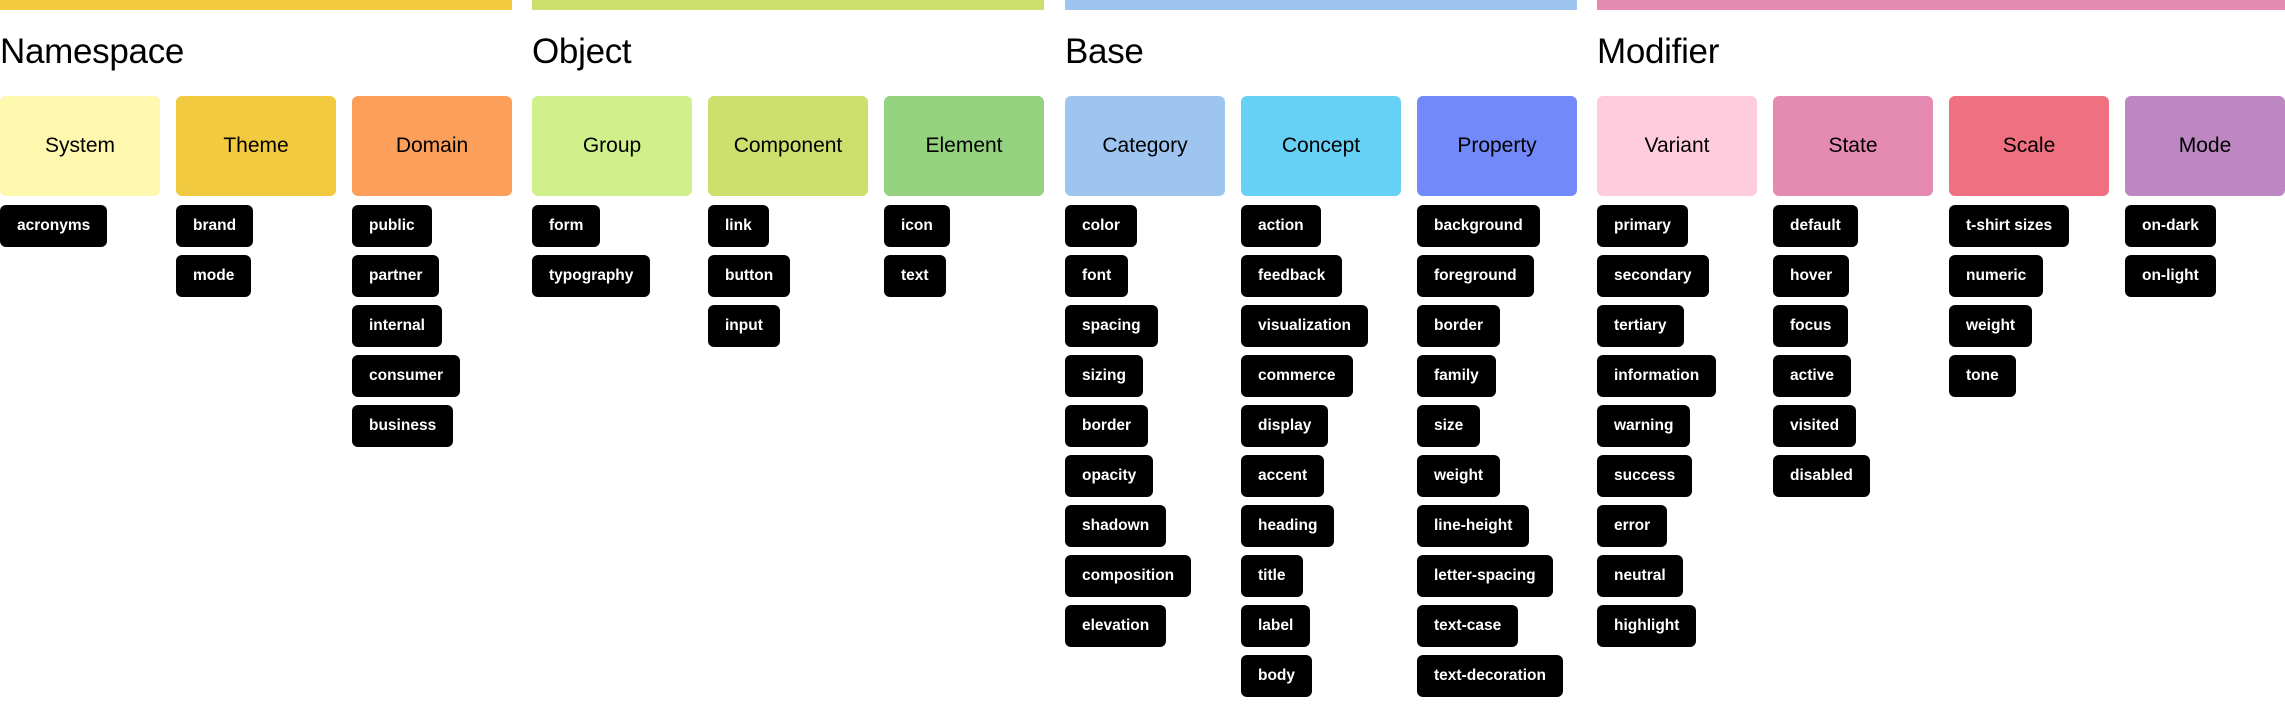 The image size is (2285, 705). What do you see at coordinates (2205, 375) in the screenshot?
I see `column-mode: Mode on-dark on-light` at bounding box center [2205, 375].